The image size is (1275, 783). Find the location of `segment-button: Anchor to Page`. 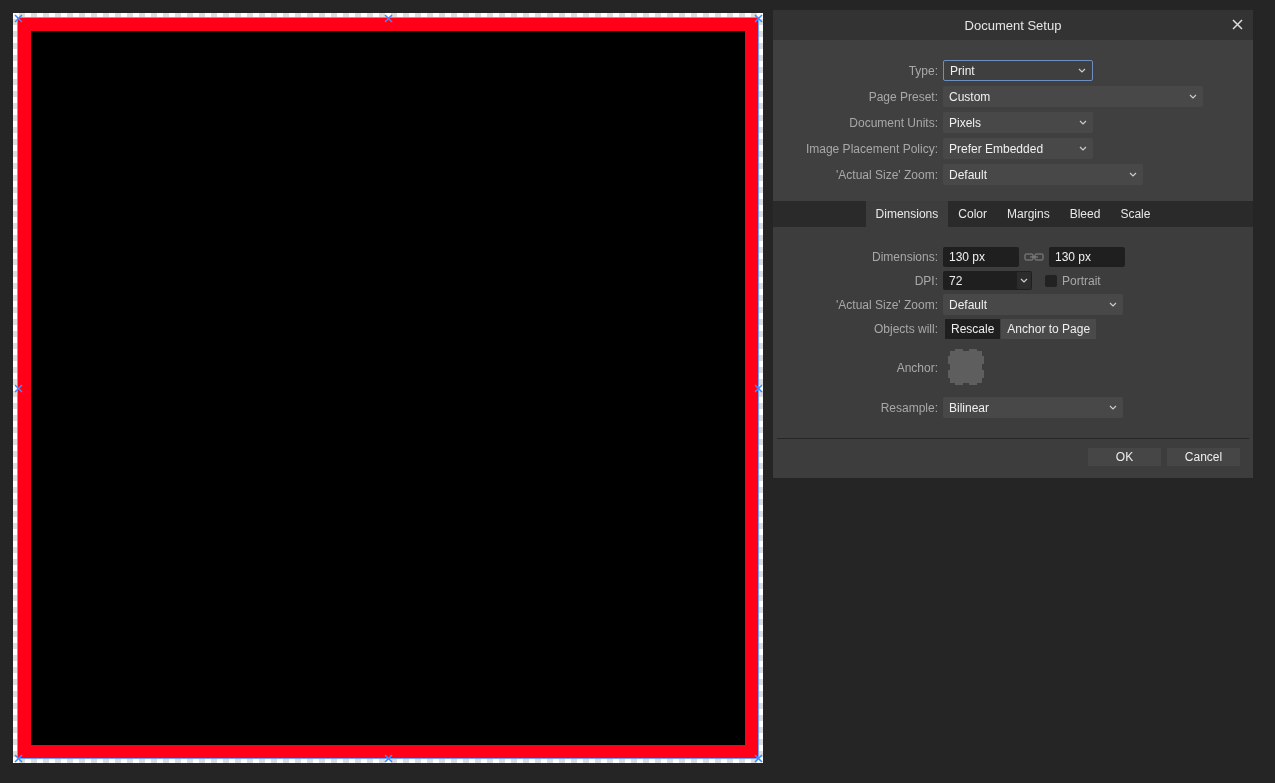

segment-button: Anchor to Page is located at coordinates (1049, 329).